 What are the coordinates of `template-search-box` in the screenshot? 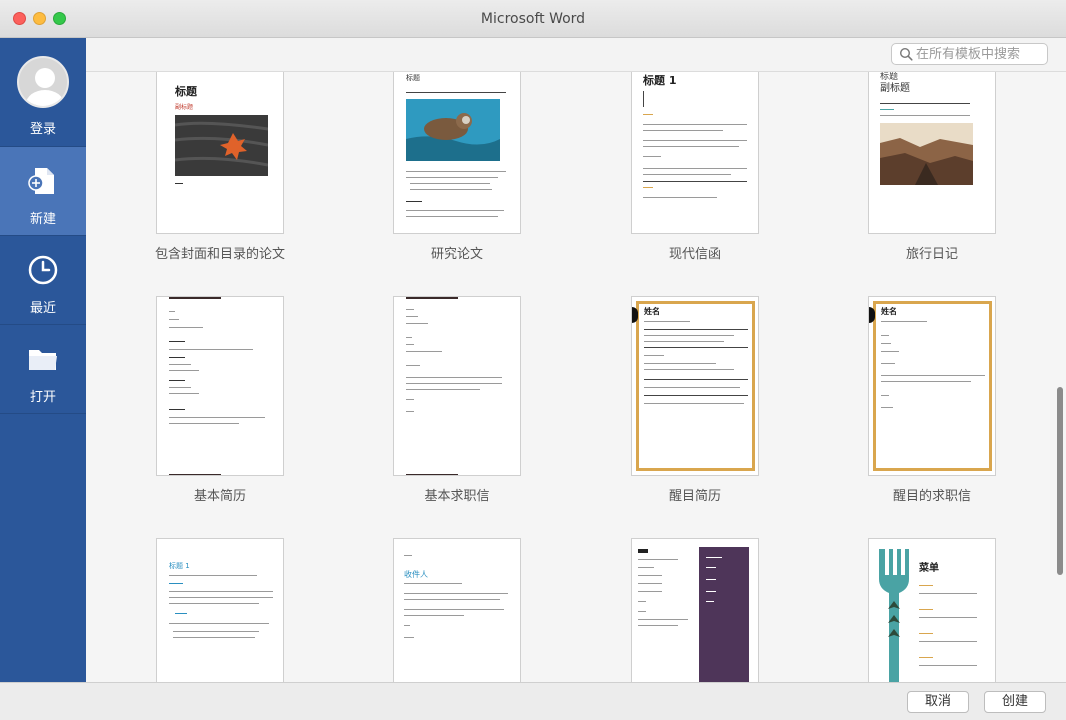 It's located at (969, 54).